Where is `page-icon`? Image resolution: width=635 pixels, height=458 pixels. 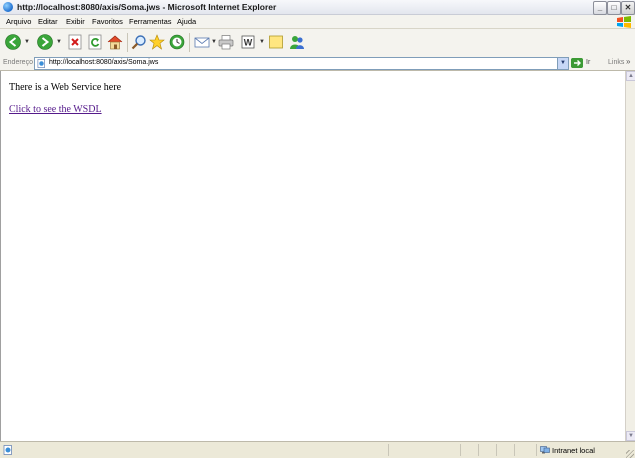
page-icon is located at coordinates (41, 63).